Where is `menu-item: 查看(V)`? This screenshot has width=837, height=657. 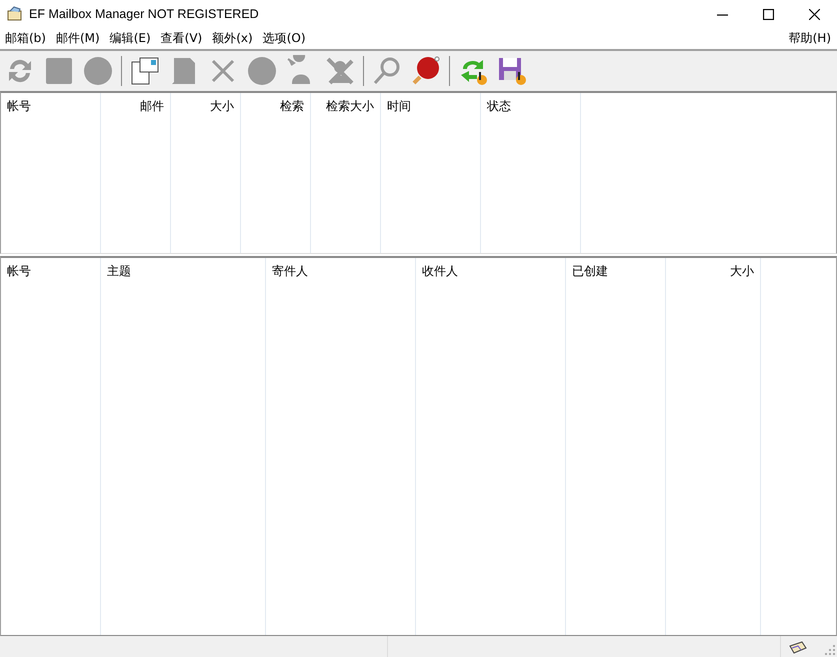
menu-item: 查看(V) is located at coordinates (181, 38).